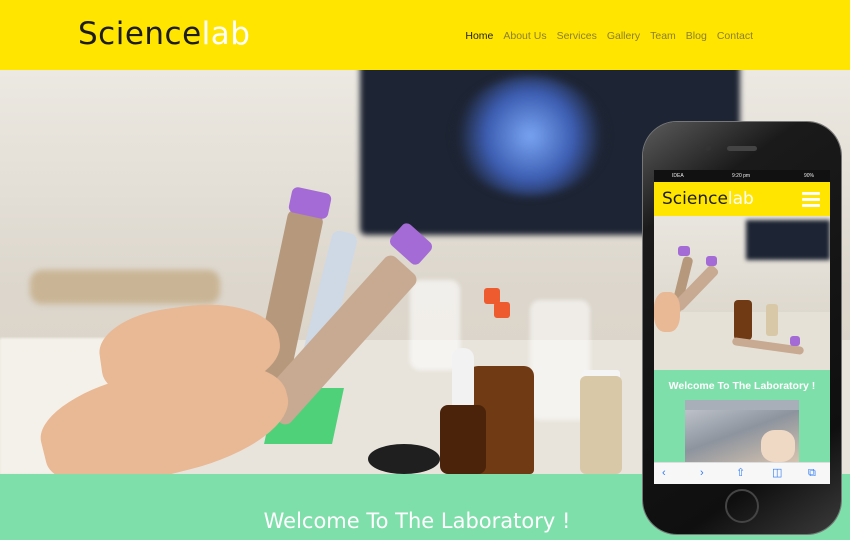 This screenshot has width=850, height=540. Describe the element at coordinates (463, 439) in the screenshot. I see `small-bottle-shape` at that location.